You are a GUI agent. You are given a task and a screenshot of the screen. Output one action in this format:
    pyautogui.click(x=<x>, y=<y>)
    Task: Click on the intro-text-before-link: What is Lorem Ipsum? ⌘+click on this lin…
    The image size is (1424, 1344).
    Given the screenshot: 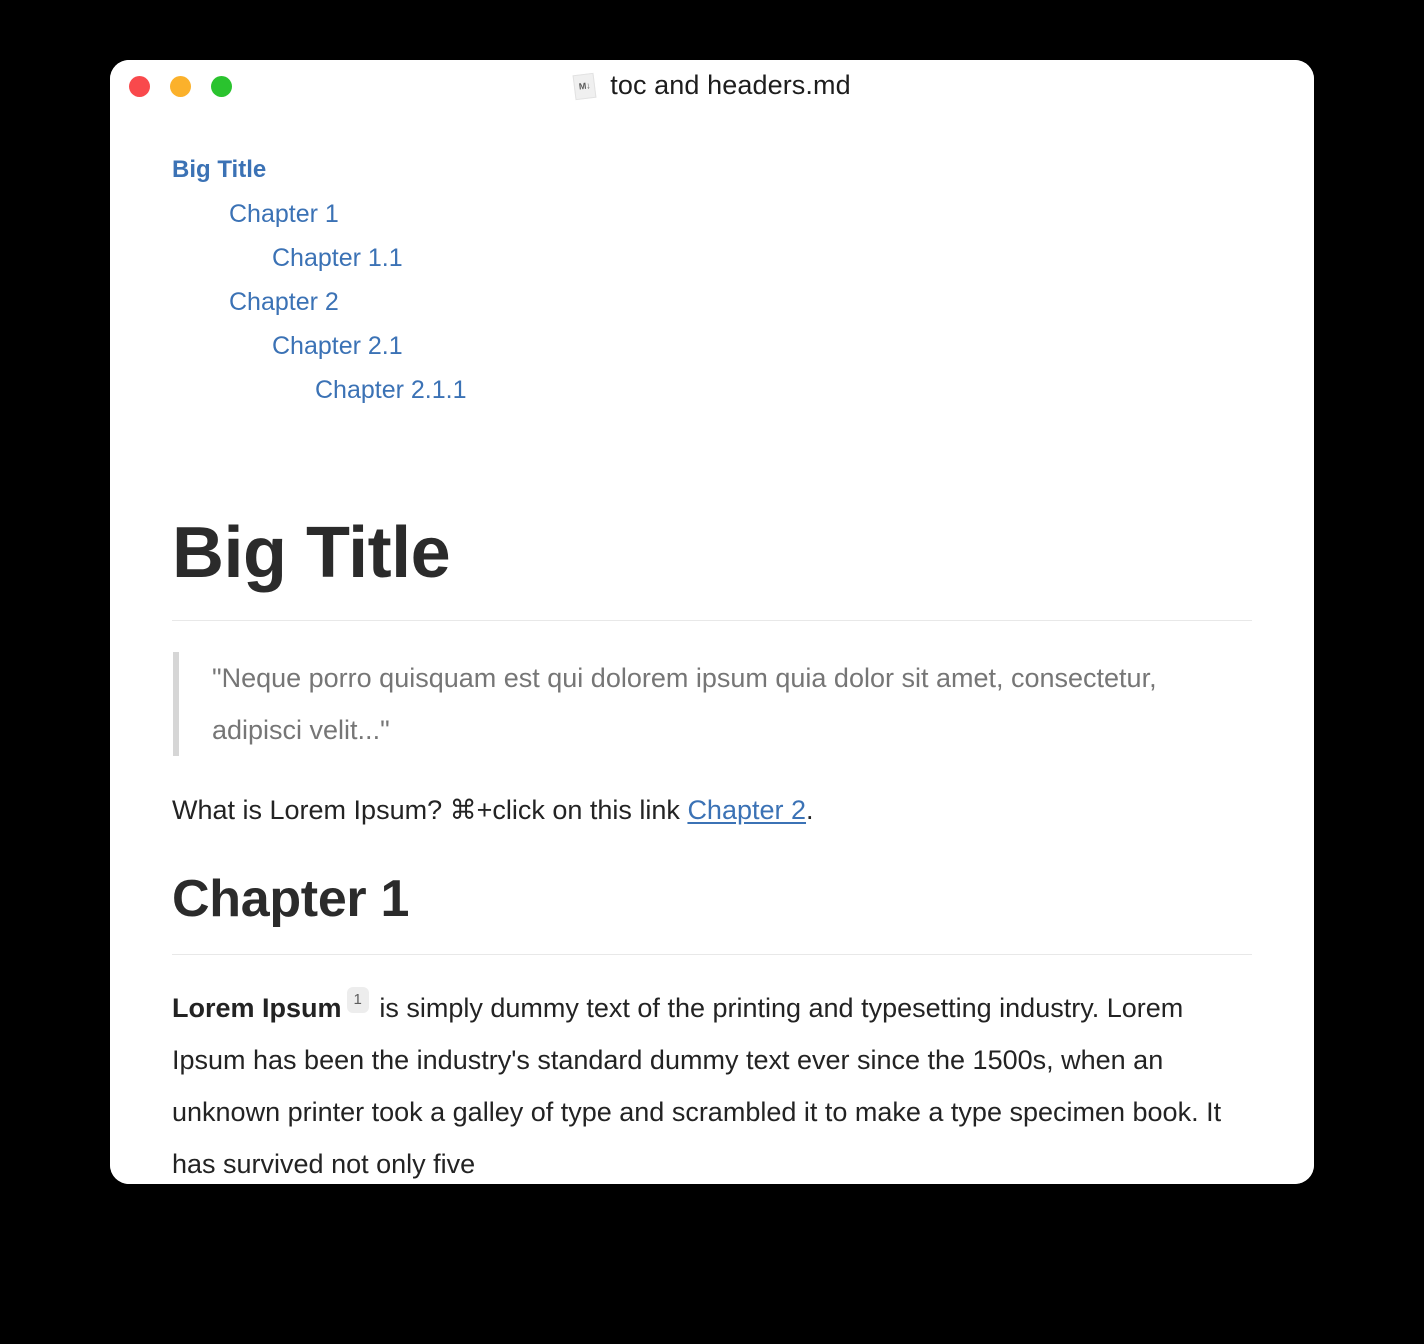 What is the action you would take?
    pyautogui.click(x=430, y=809)
    